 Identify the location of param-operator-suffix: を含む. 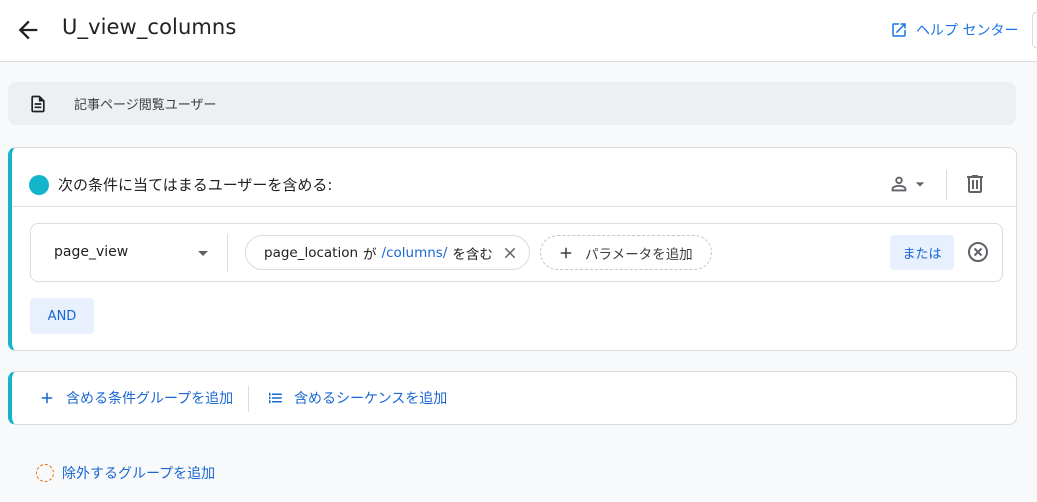
(472, 254).